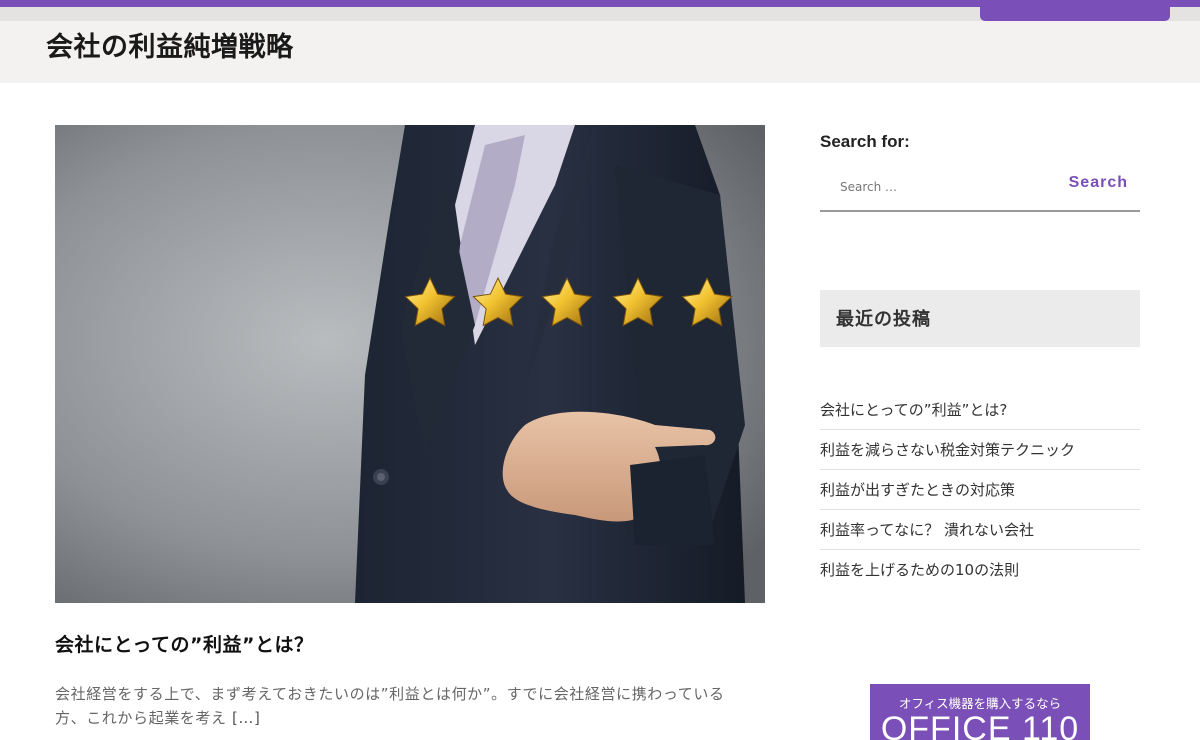 The height and width of the screenshot is (740, 1200). I want to click on search-input, so click(945, 187).